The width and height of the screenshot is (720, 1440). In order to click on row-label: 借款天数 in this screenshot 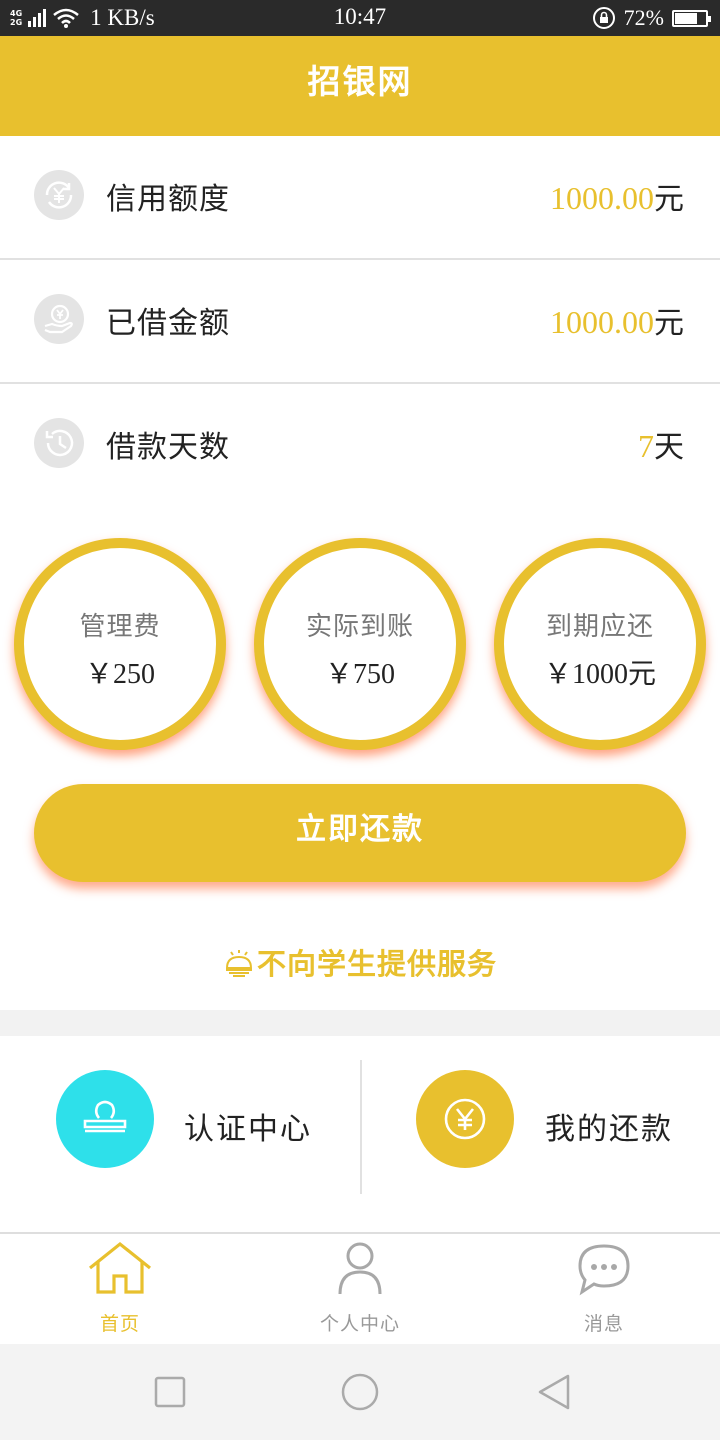, I will do `click(168, 447)`.